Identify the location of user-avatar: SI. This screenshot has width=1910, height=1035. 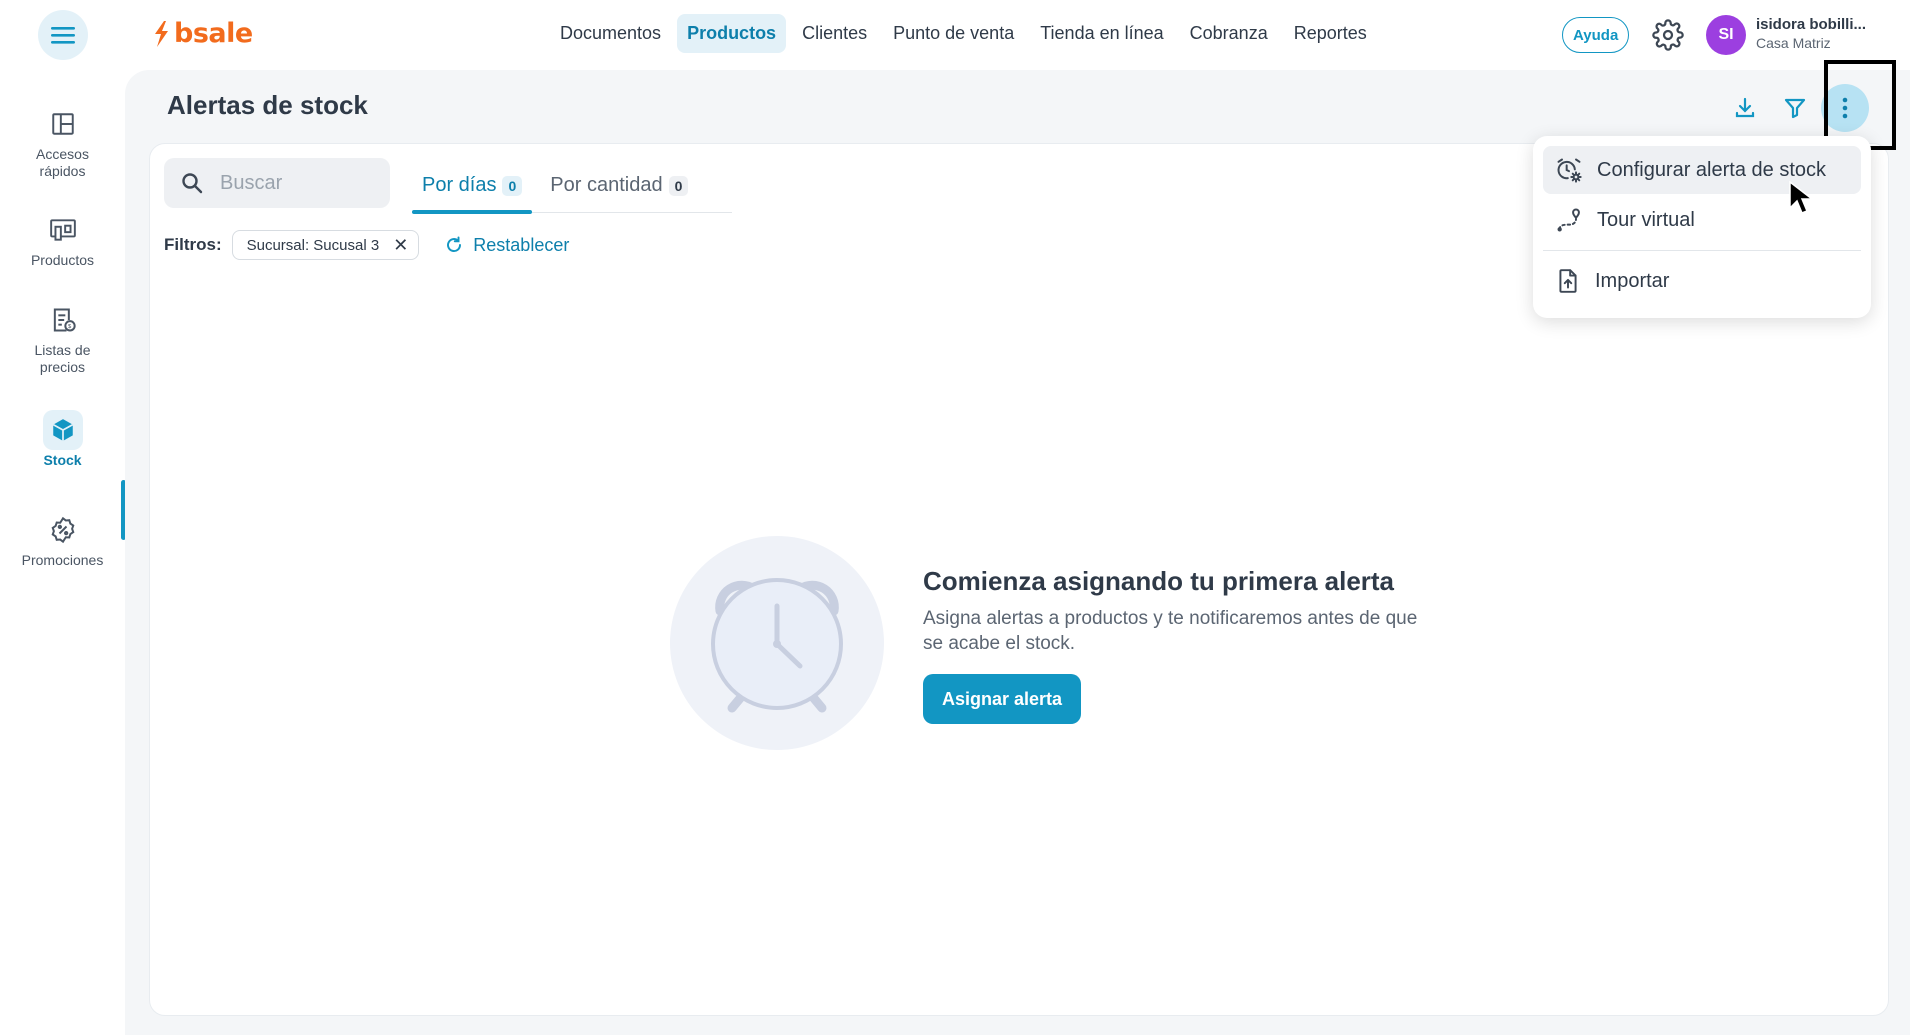
(1726, 35).